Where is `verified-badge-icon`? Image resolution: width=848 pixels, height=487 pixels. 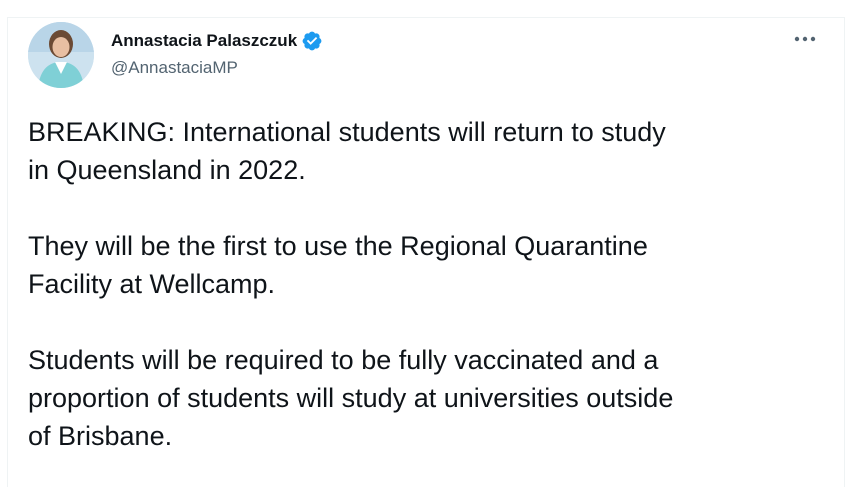 verified-badge-icon is located at coordinates (312, 41).